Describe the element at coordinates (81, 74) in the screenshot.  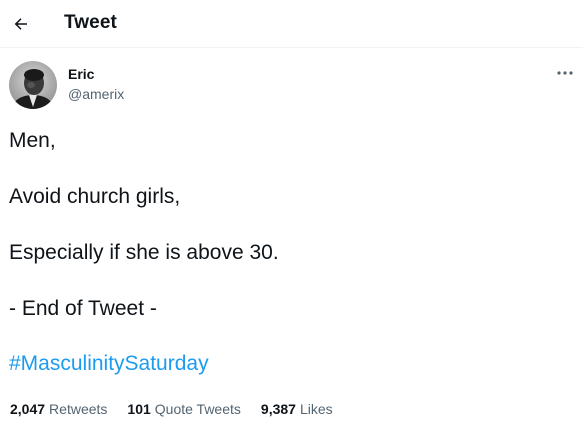
I see `author-name: Eric` at that location.